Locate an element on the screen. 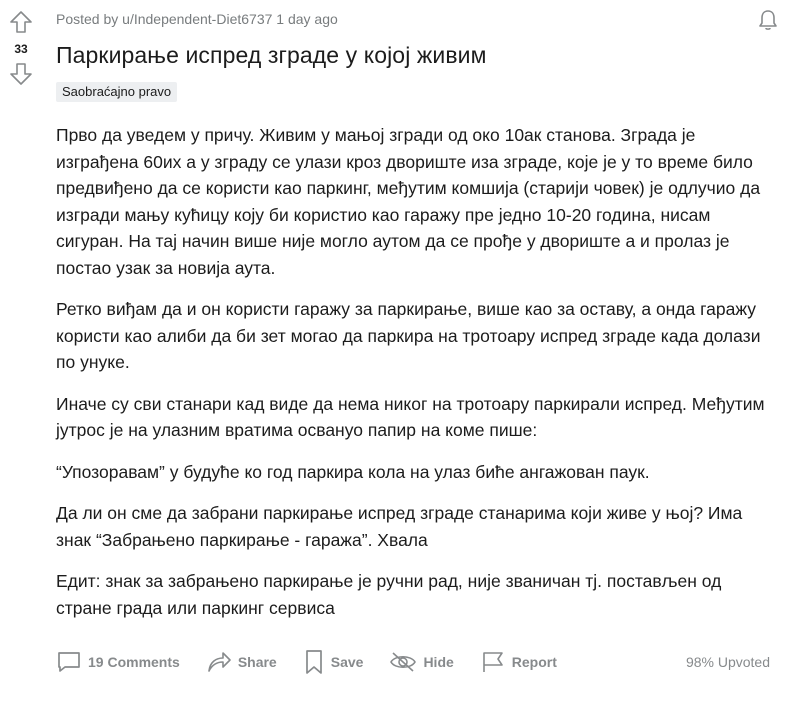  share-button: Share is located at coordinates (241, 662).